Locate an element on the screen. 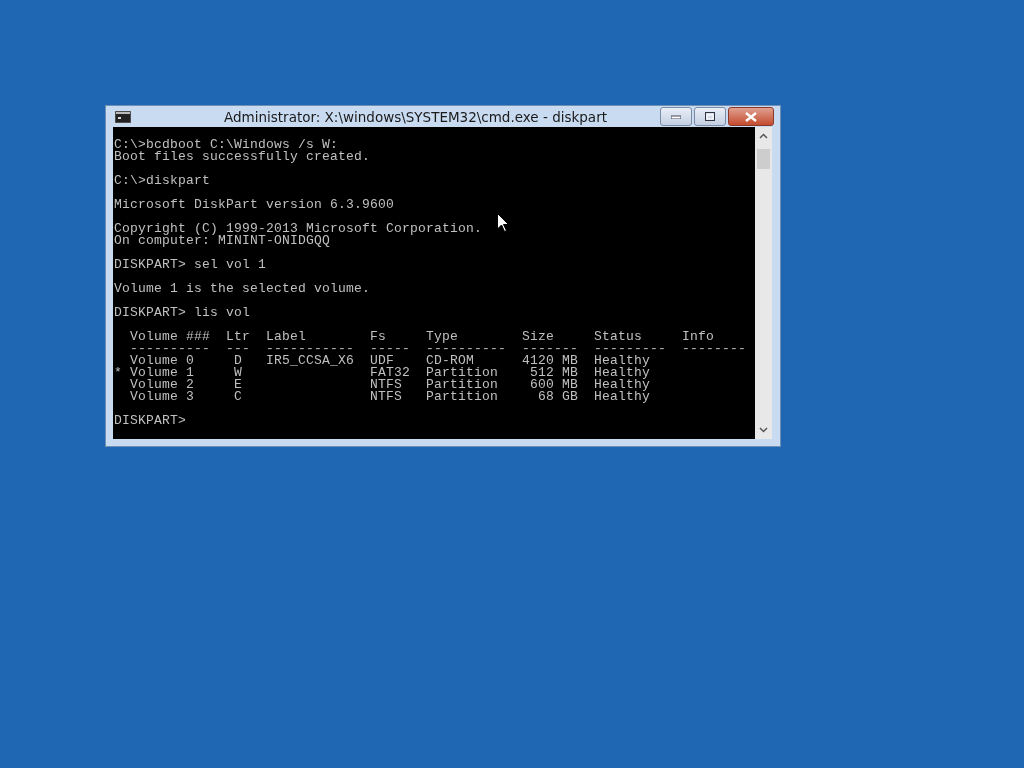 Image resolution: width=1024 pixels, height=768 pixels. scroll-thumb is located at coordinates (763, 159).